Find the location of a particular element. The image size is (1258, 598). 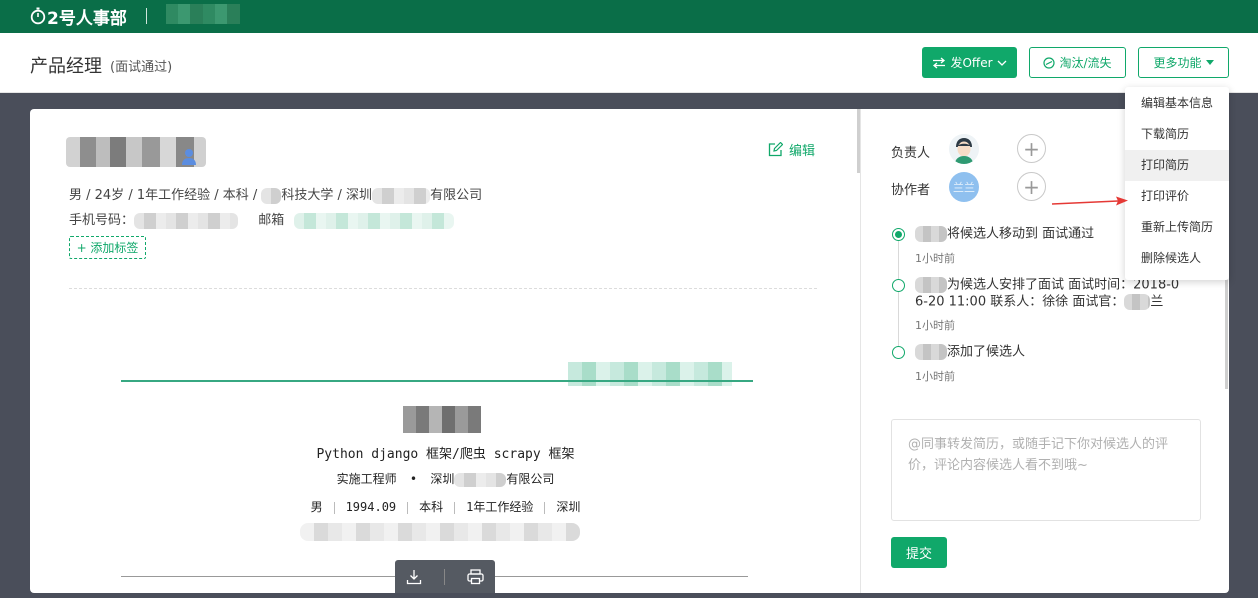

left-scrollbar is located at coordinates (858, 141).